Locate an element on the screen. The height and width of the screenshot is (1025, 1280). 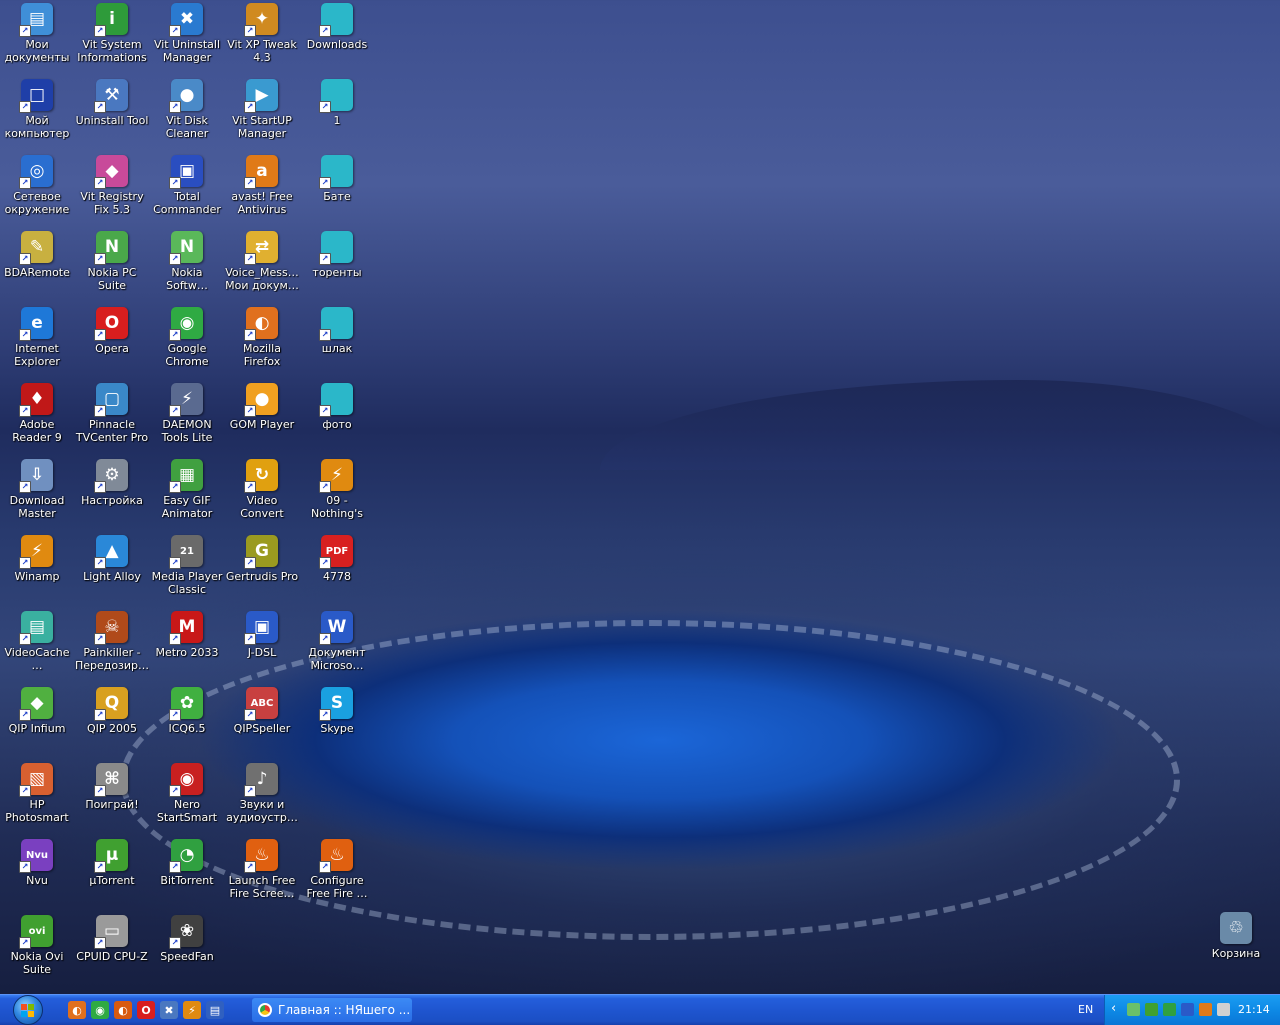
desktop-icon: ◎ ↗ Сетевое окружение is located at coordinates (37, 192).